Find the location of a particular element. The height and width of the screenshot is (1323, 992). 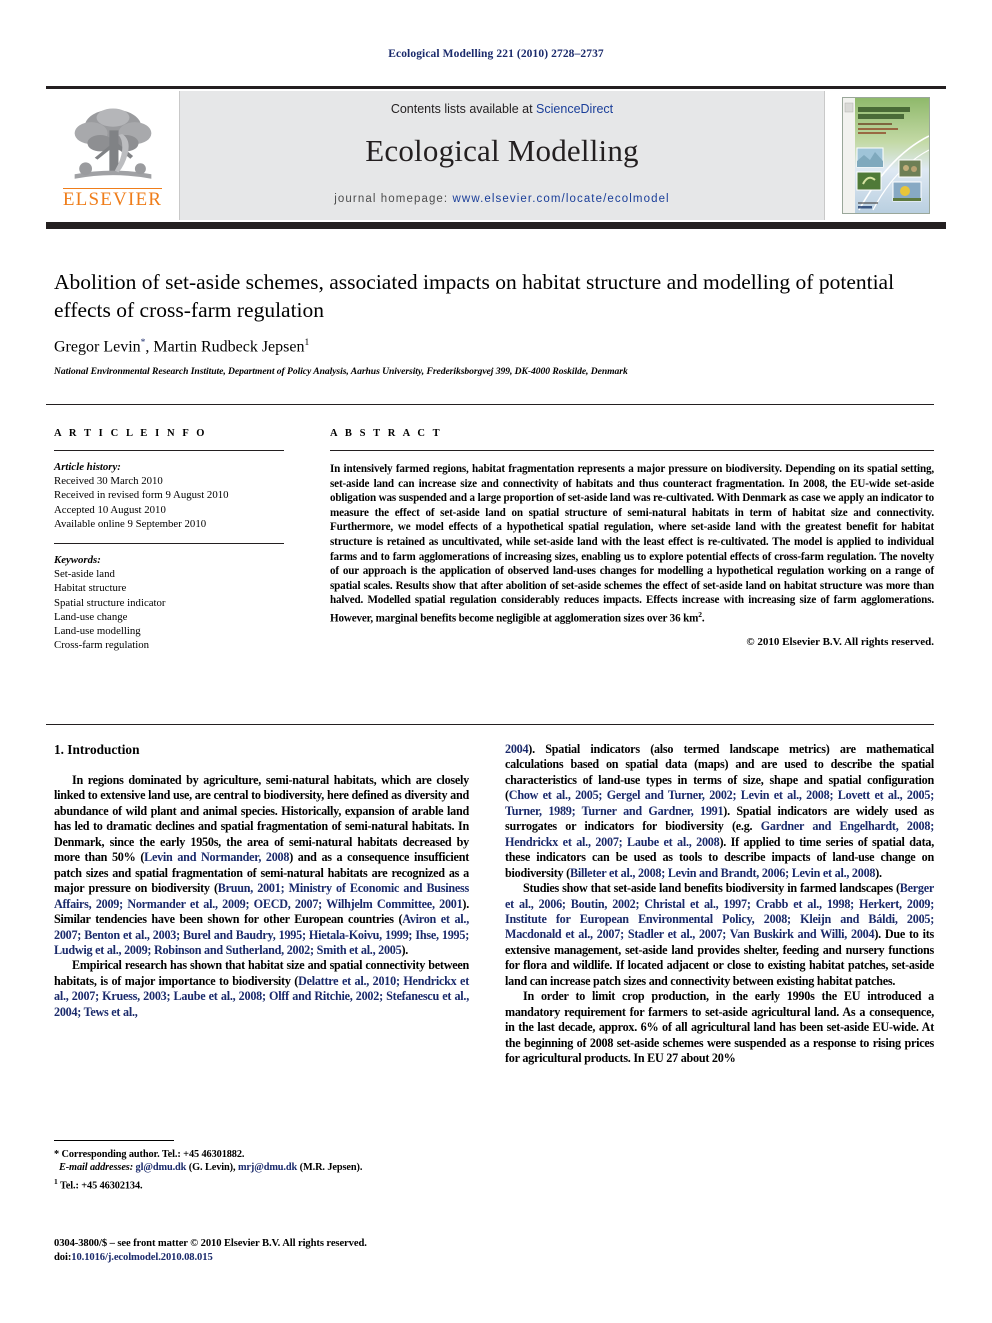

email-addresses-label: E-mail addresses: is located at coordinates (96, 1168).